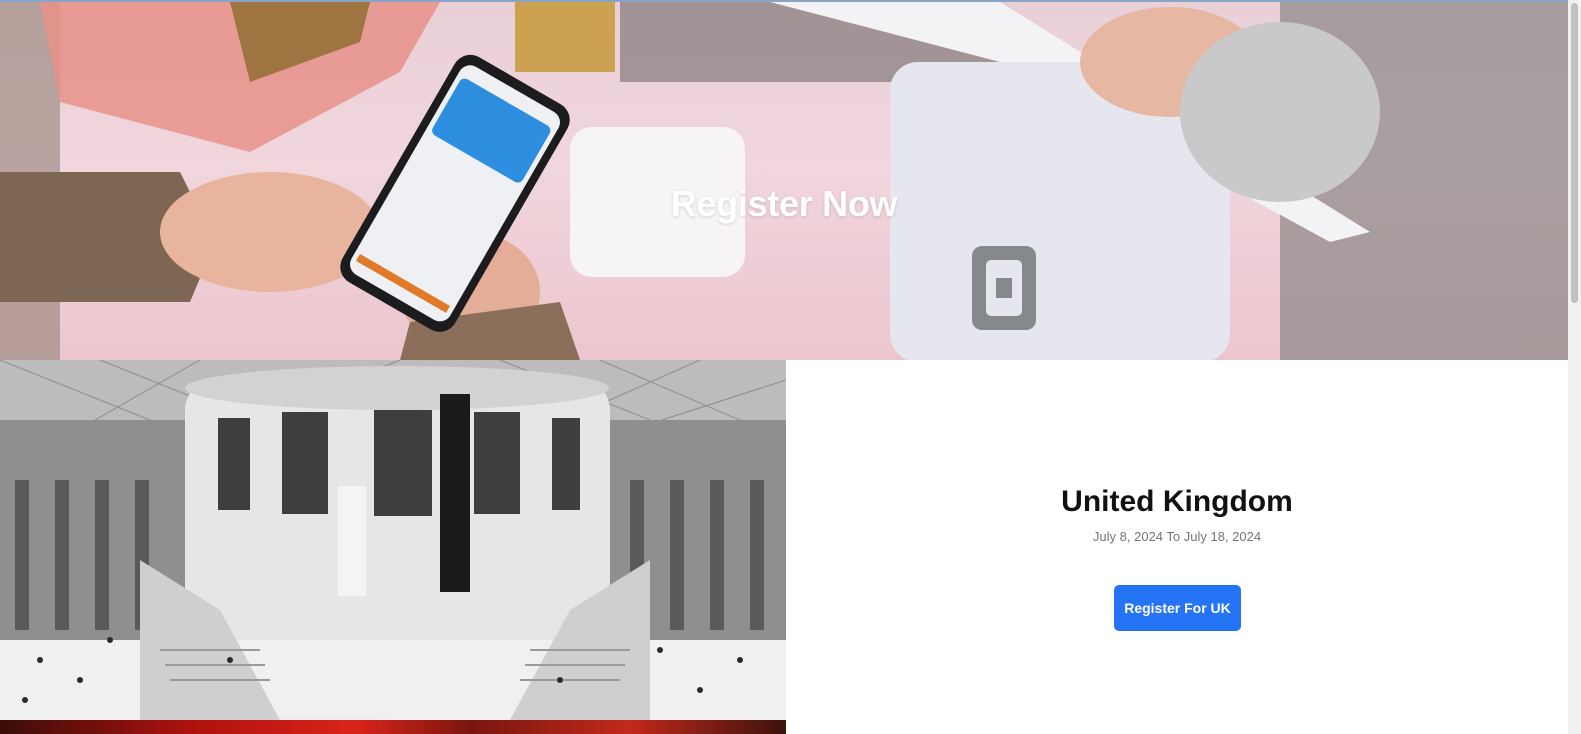  What do you see at coordinates (1177, 608) in the screenshot?
I see `register-uk-button: Register For UK` at bounding box center [1177, 608].